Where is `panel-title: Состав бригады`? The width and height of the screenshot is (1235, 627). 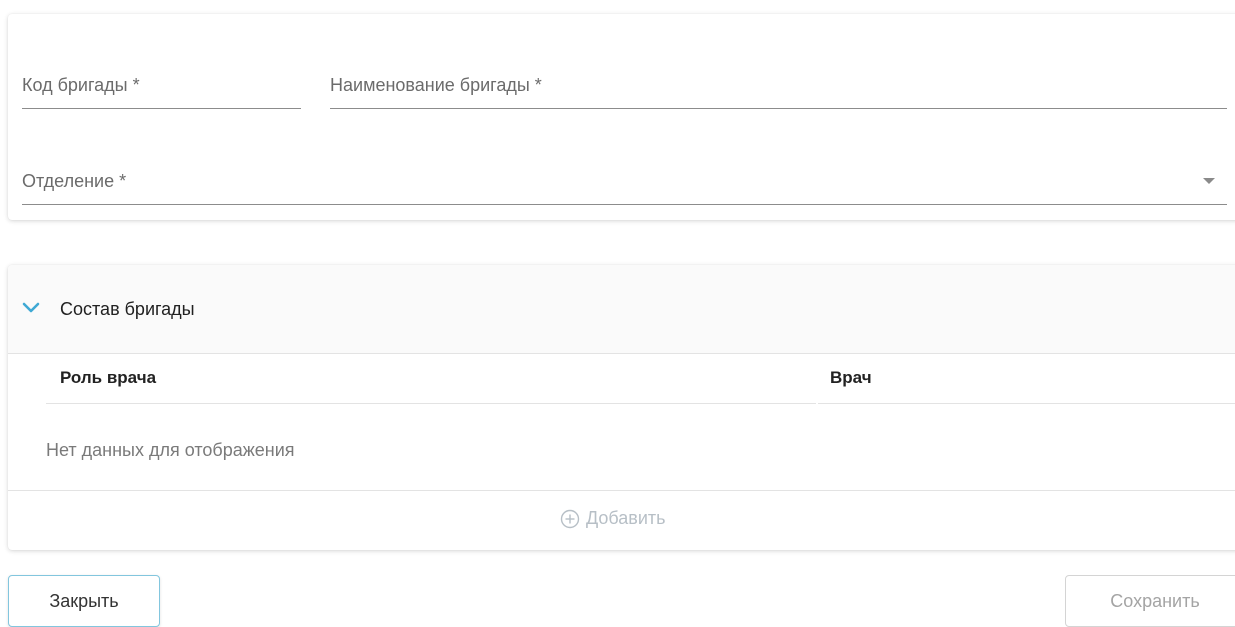
panel-title: Состав бригады is located at coordinates (127, 309).